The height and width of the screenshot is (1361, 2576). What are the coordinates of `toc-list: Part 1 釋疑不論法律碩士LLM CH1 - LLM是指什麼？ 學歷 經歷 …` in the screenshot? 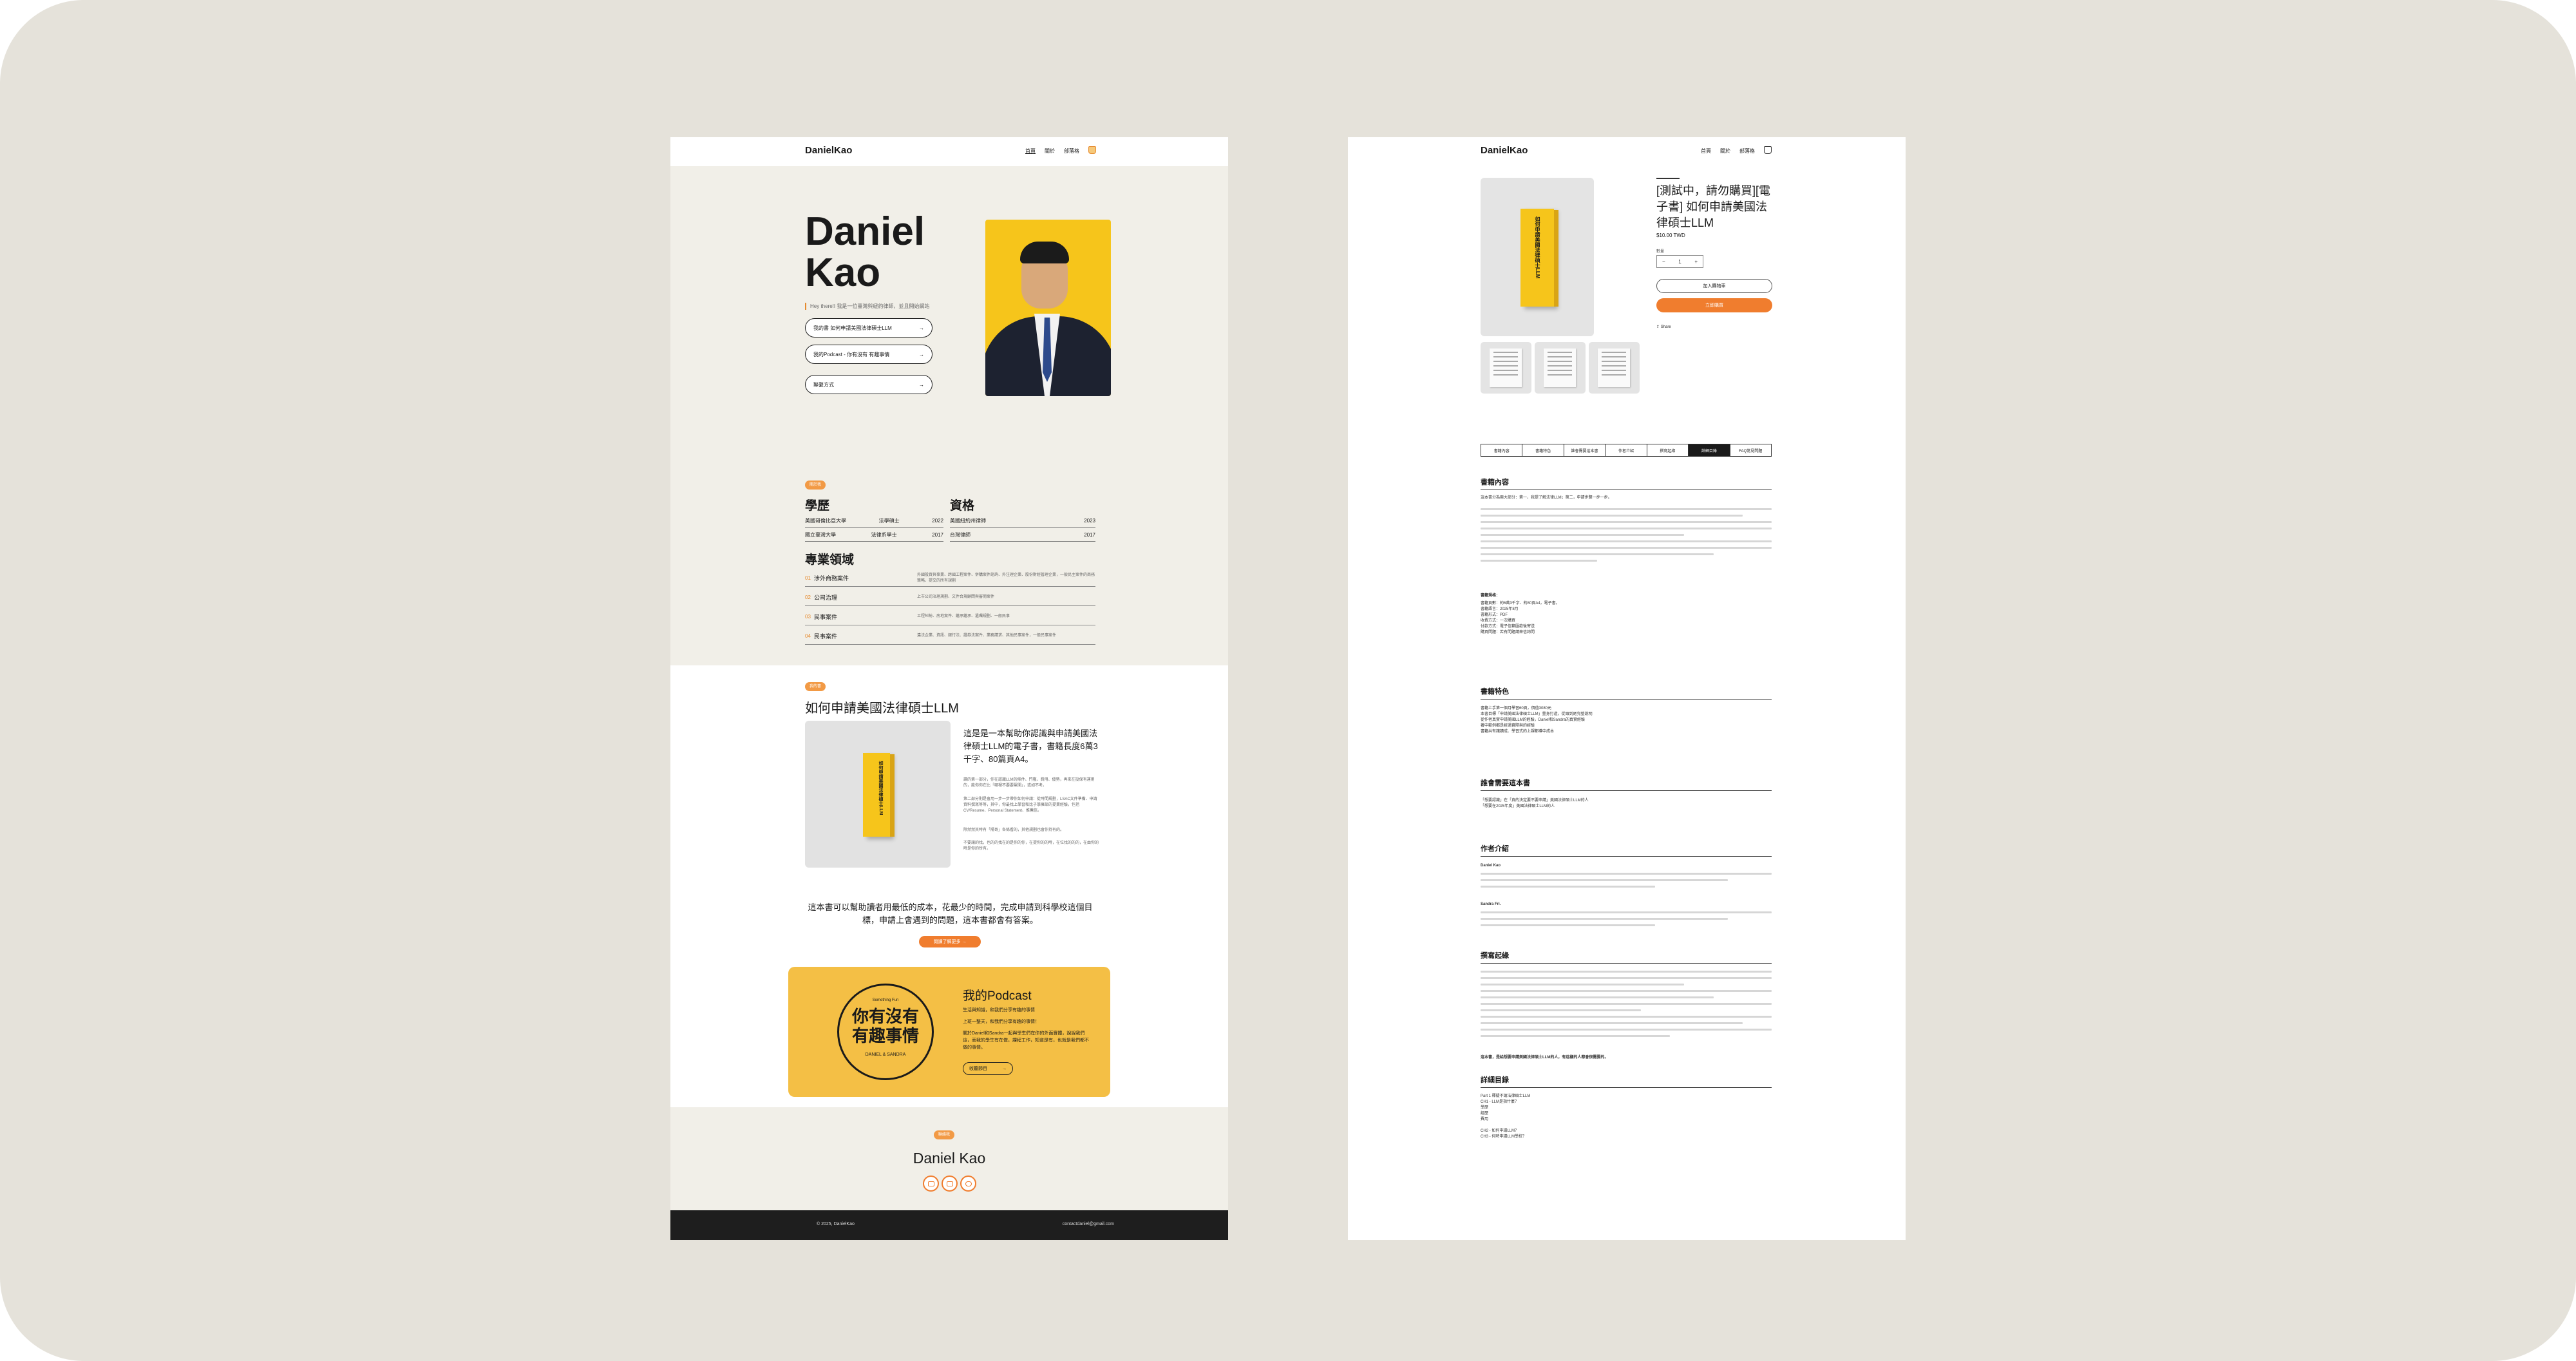 It's located at (1626, 1117).